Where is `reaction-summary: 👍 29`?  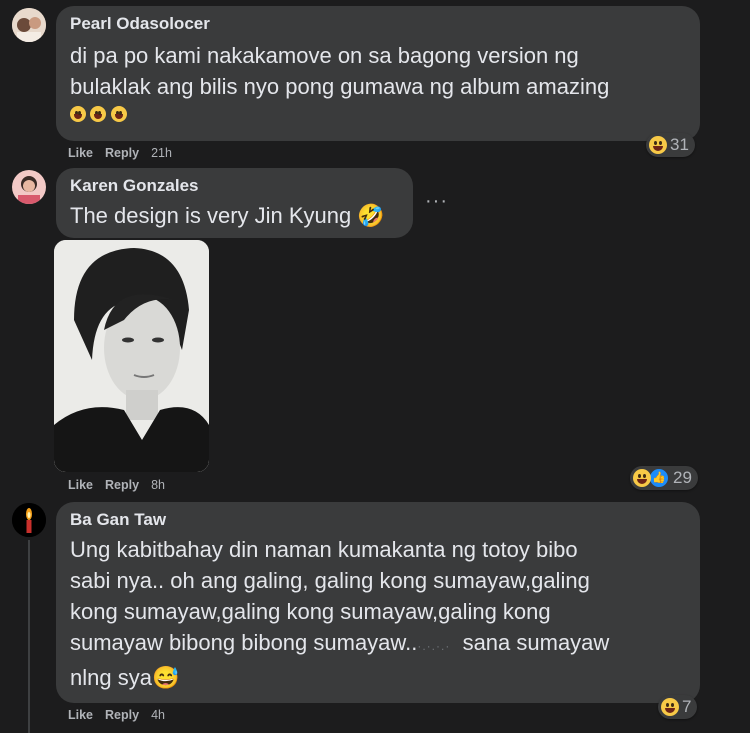
reaction-summary: 👍 29 is located at coordinates (664, 478).